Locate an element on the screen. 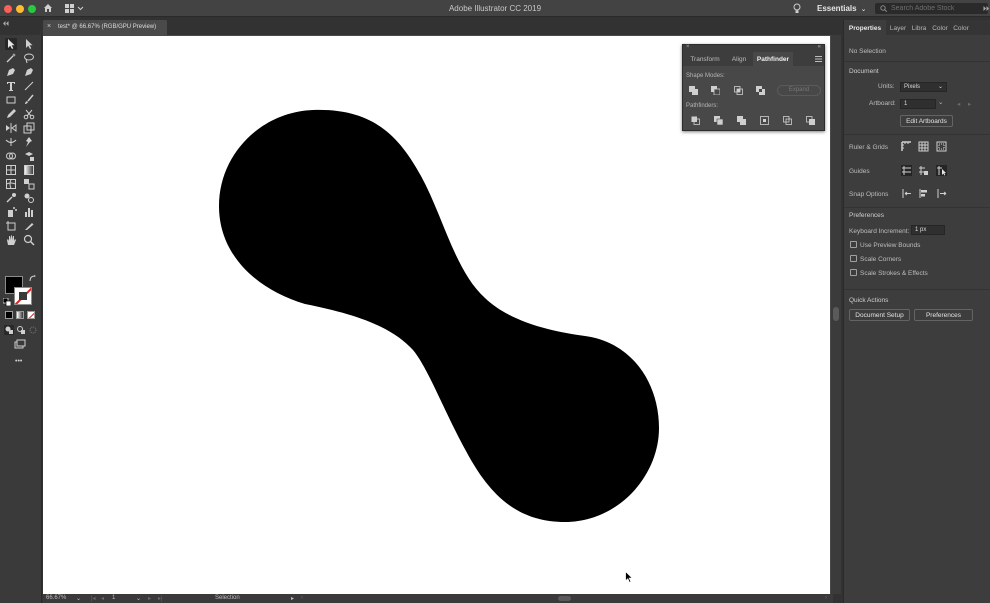 The width and height of the screenshot is (990, 603). selection-tool is located at coordinates (11, 44).